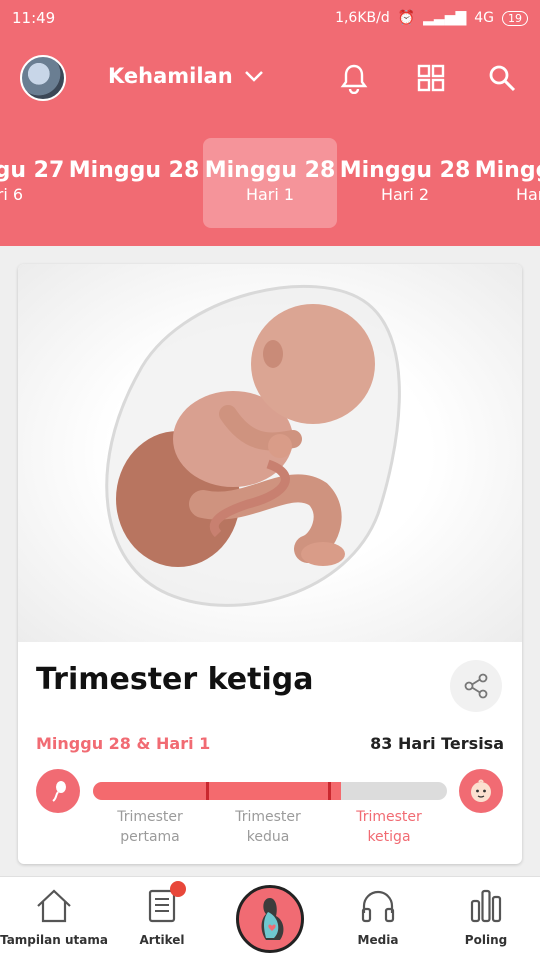 The image size is (540, 960). What do you see at coordinates (170, 76) in the screenshot?
I see `page-title: Kehamilan` at bounding box center [170, 76].